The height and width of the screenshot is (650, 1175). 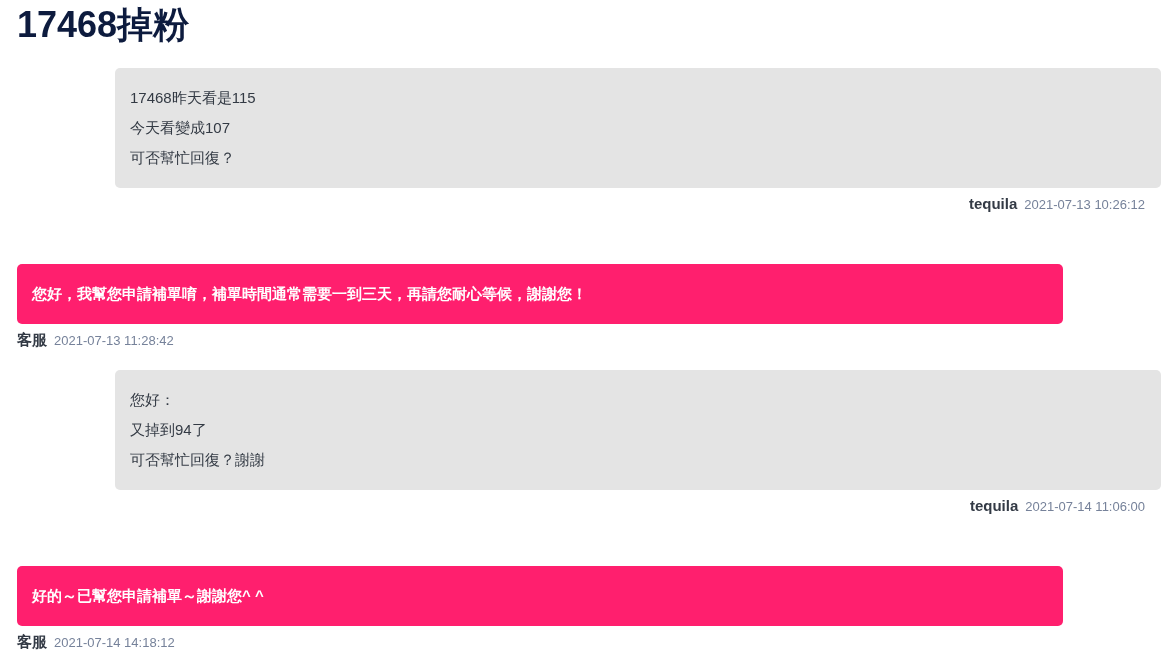 I want to click on message-line: 可否幫忙回復？謝謝, so click(x=197, y=459).